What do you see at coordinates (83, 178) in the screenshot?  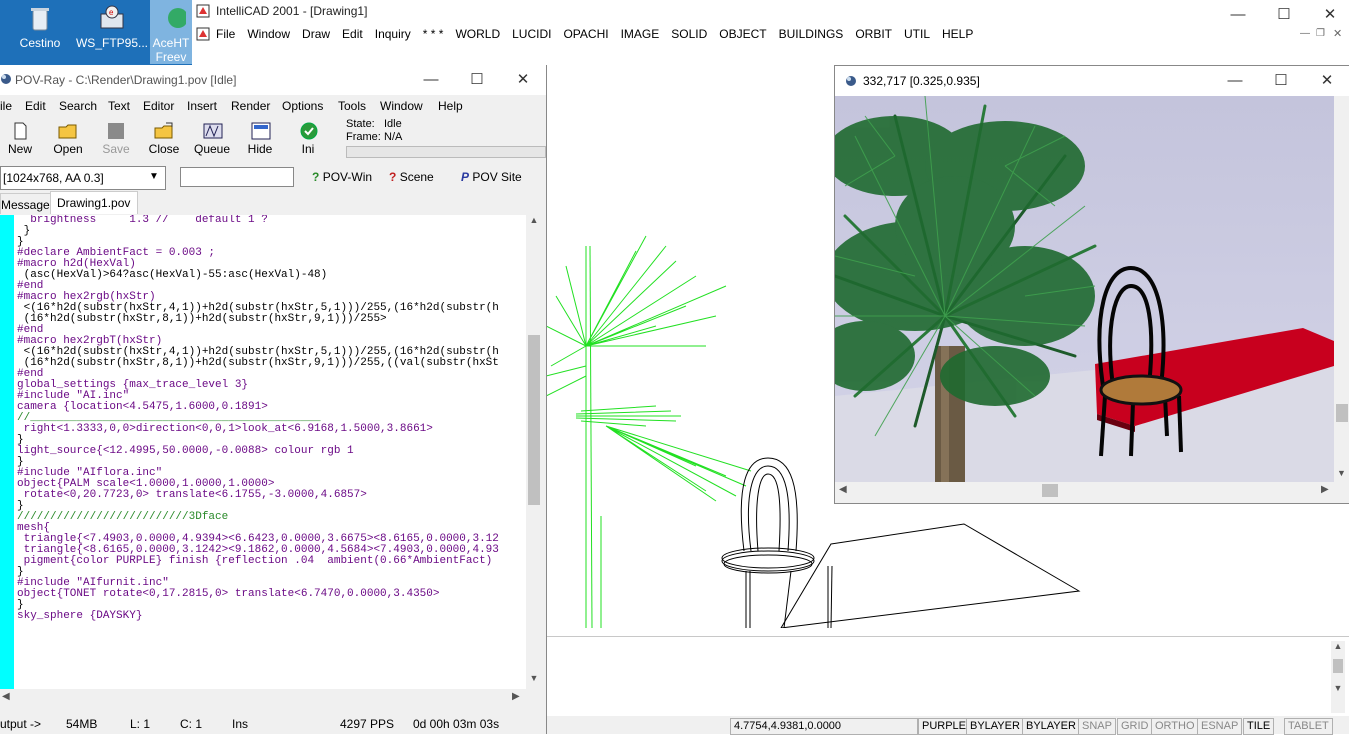 I see `resolution-select: [1024x768, AA 0.3] ▼` at bounding box center [83, 178].